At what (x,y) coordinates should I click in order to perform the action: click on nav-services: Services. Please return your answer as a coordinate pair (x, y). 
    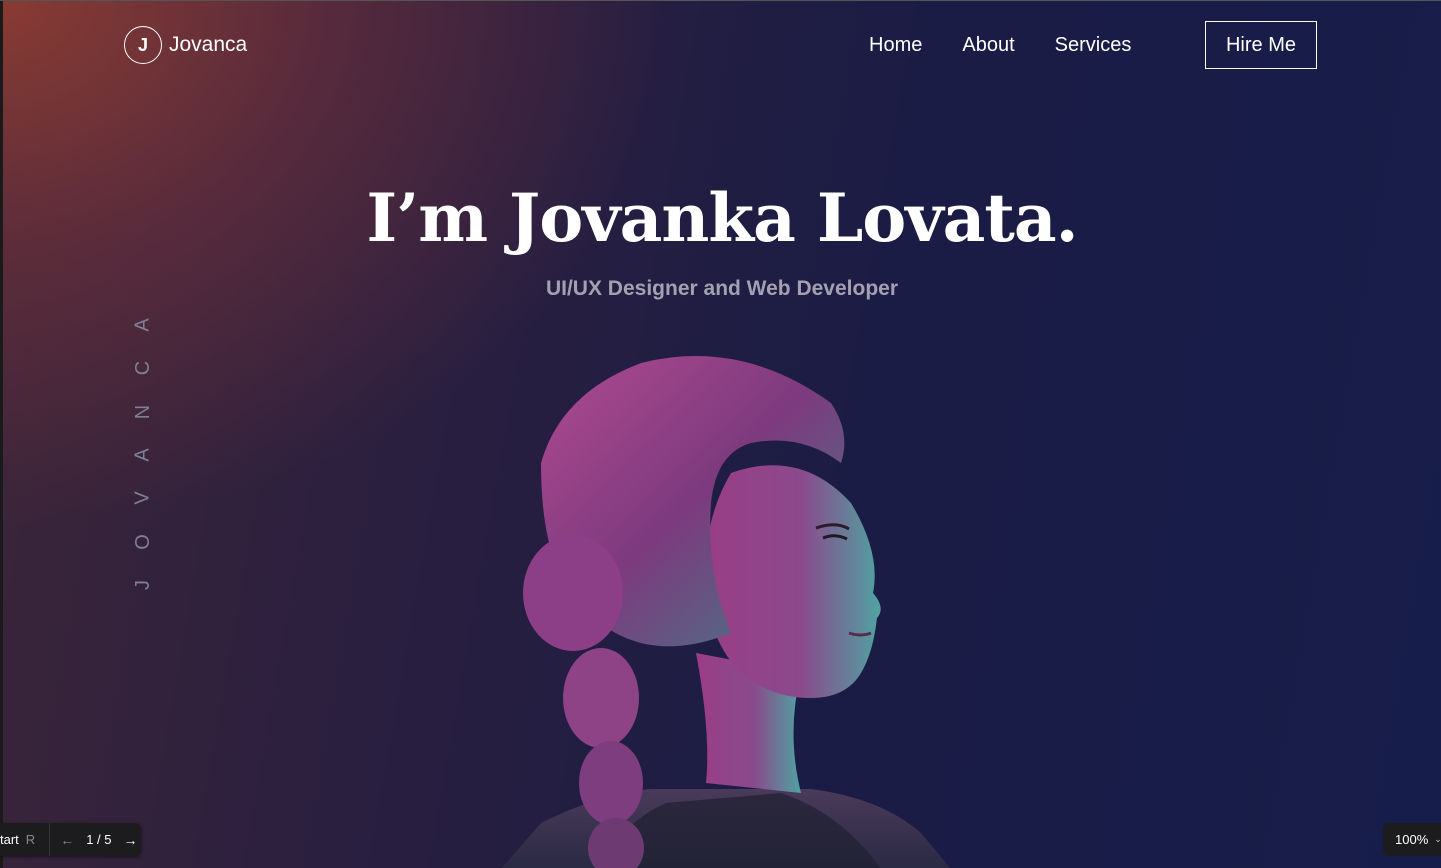
    Looking at the image, I should click on (1093, 45).